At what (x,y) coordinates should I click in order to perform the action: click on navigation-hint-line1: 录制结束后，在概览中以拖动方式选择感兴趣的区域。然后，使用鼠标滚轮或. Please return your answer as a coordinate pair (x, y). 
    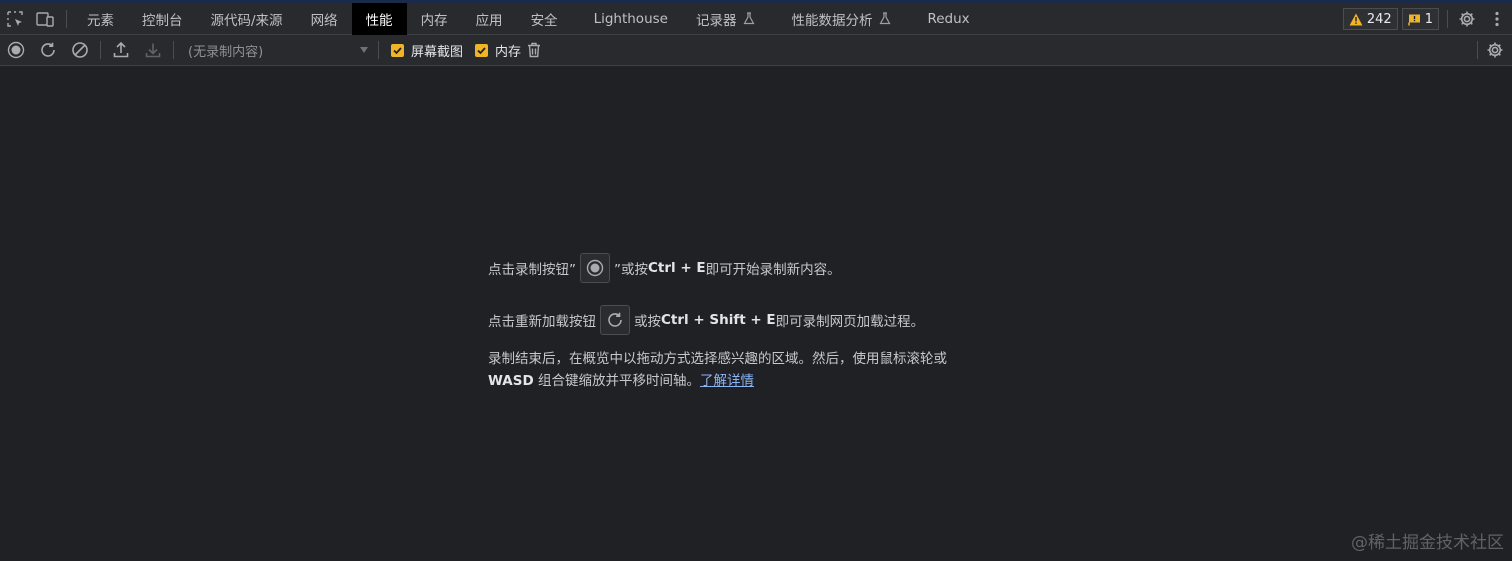
    Looking at the image, I should click on (717, 359).